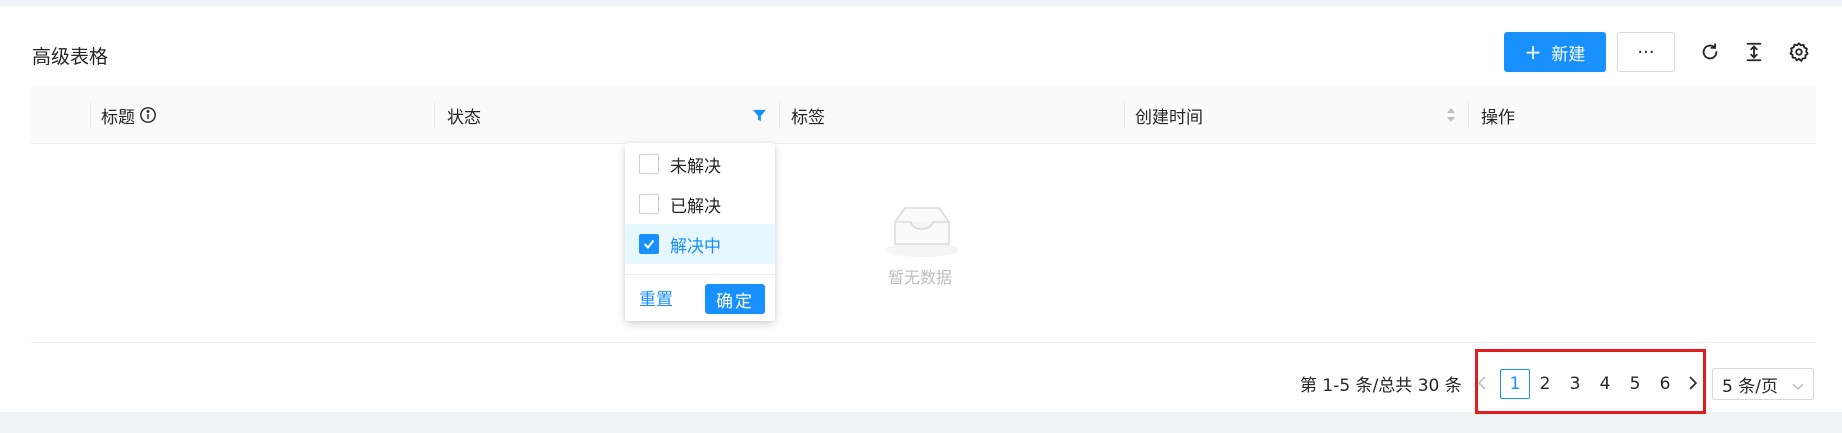 This screenshot has height=433, width=1842. I want to click on sort-icon, so click(1451, 115).